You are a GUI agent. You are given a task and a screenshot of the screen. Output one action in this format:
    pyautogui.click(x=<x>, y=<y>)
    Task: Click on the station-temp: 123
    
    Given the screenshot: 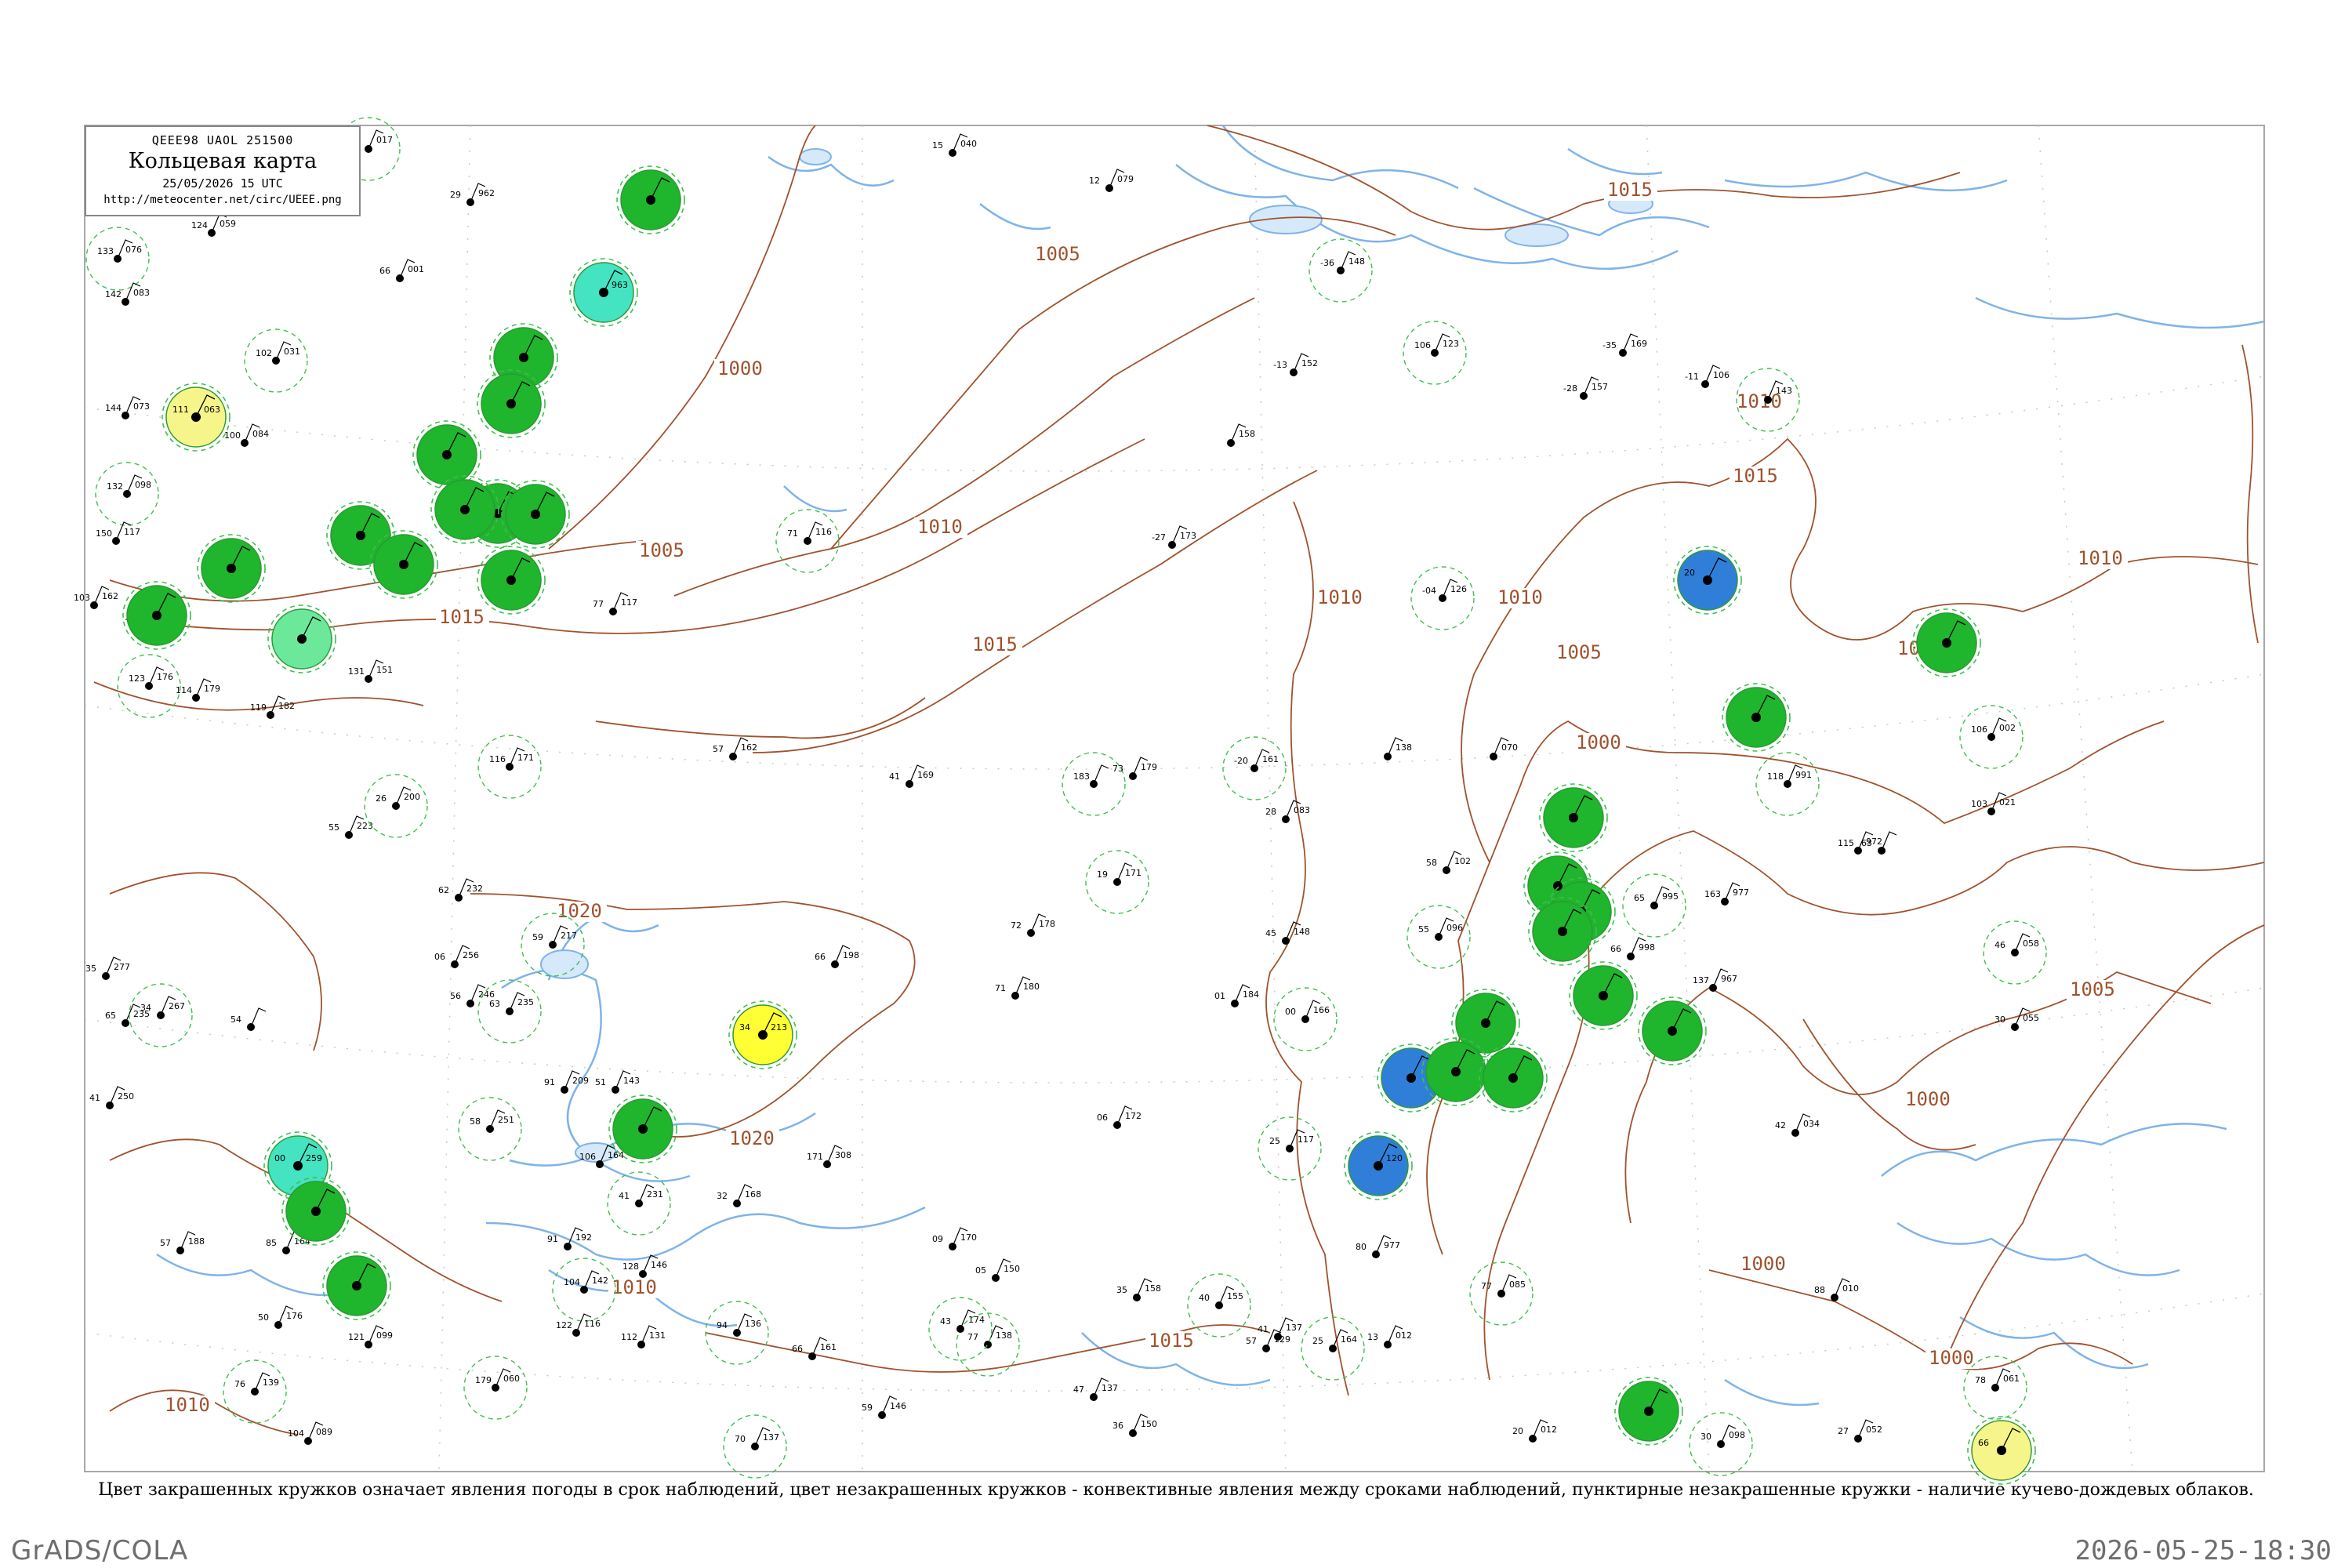 What is the action you would take?
    pyautogui.click(x=137, y=678)
    